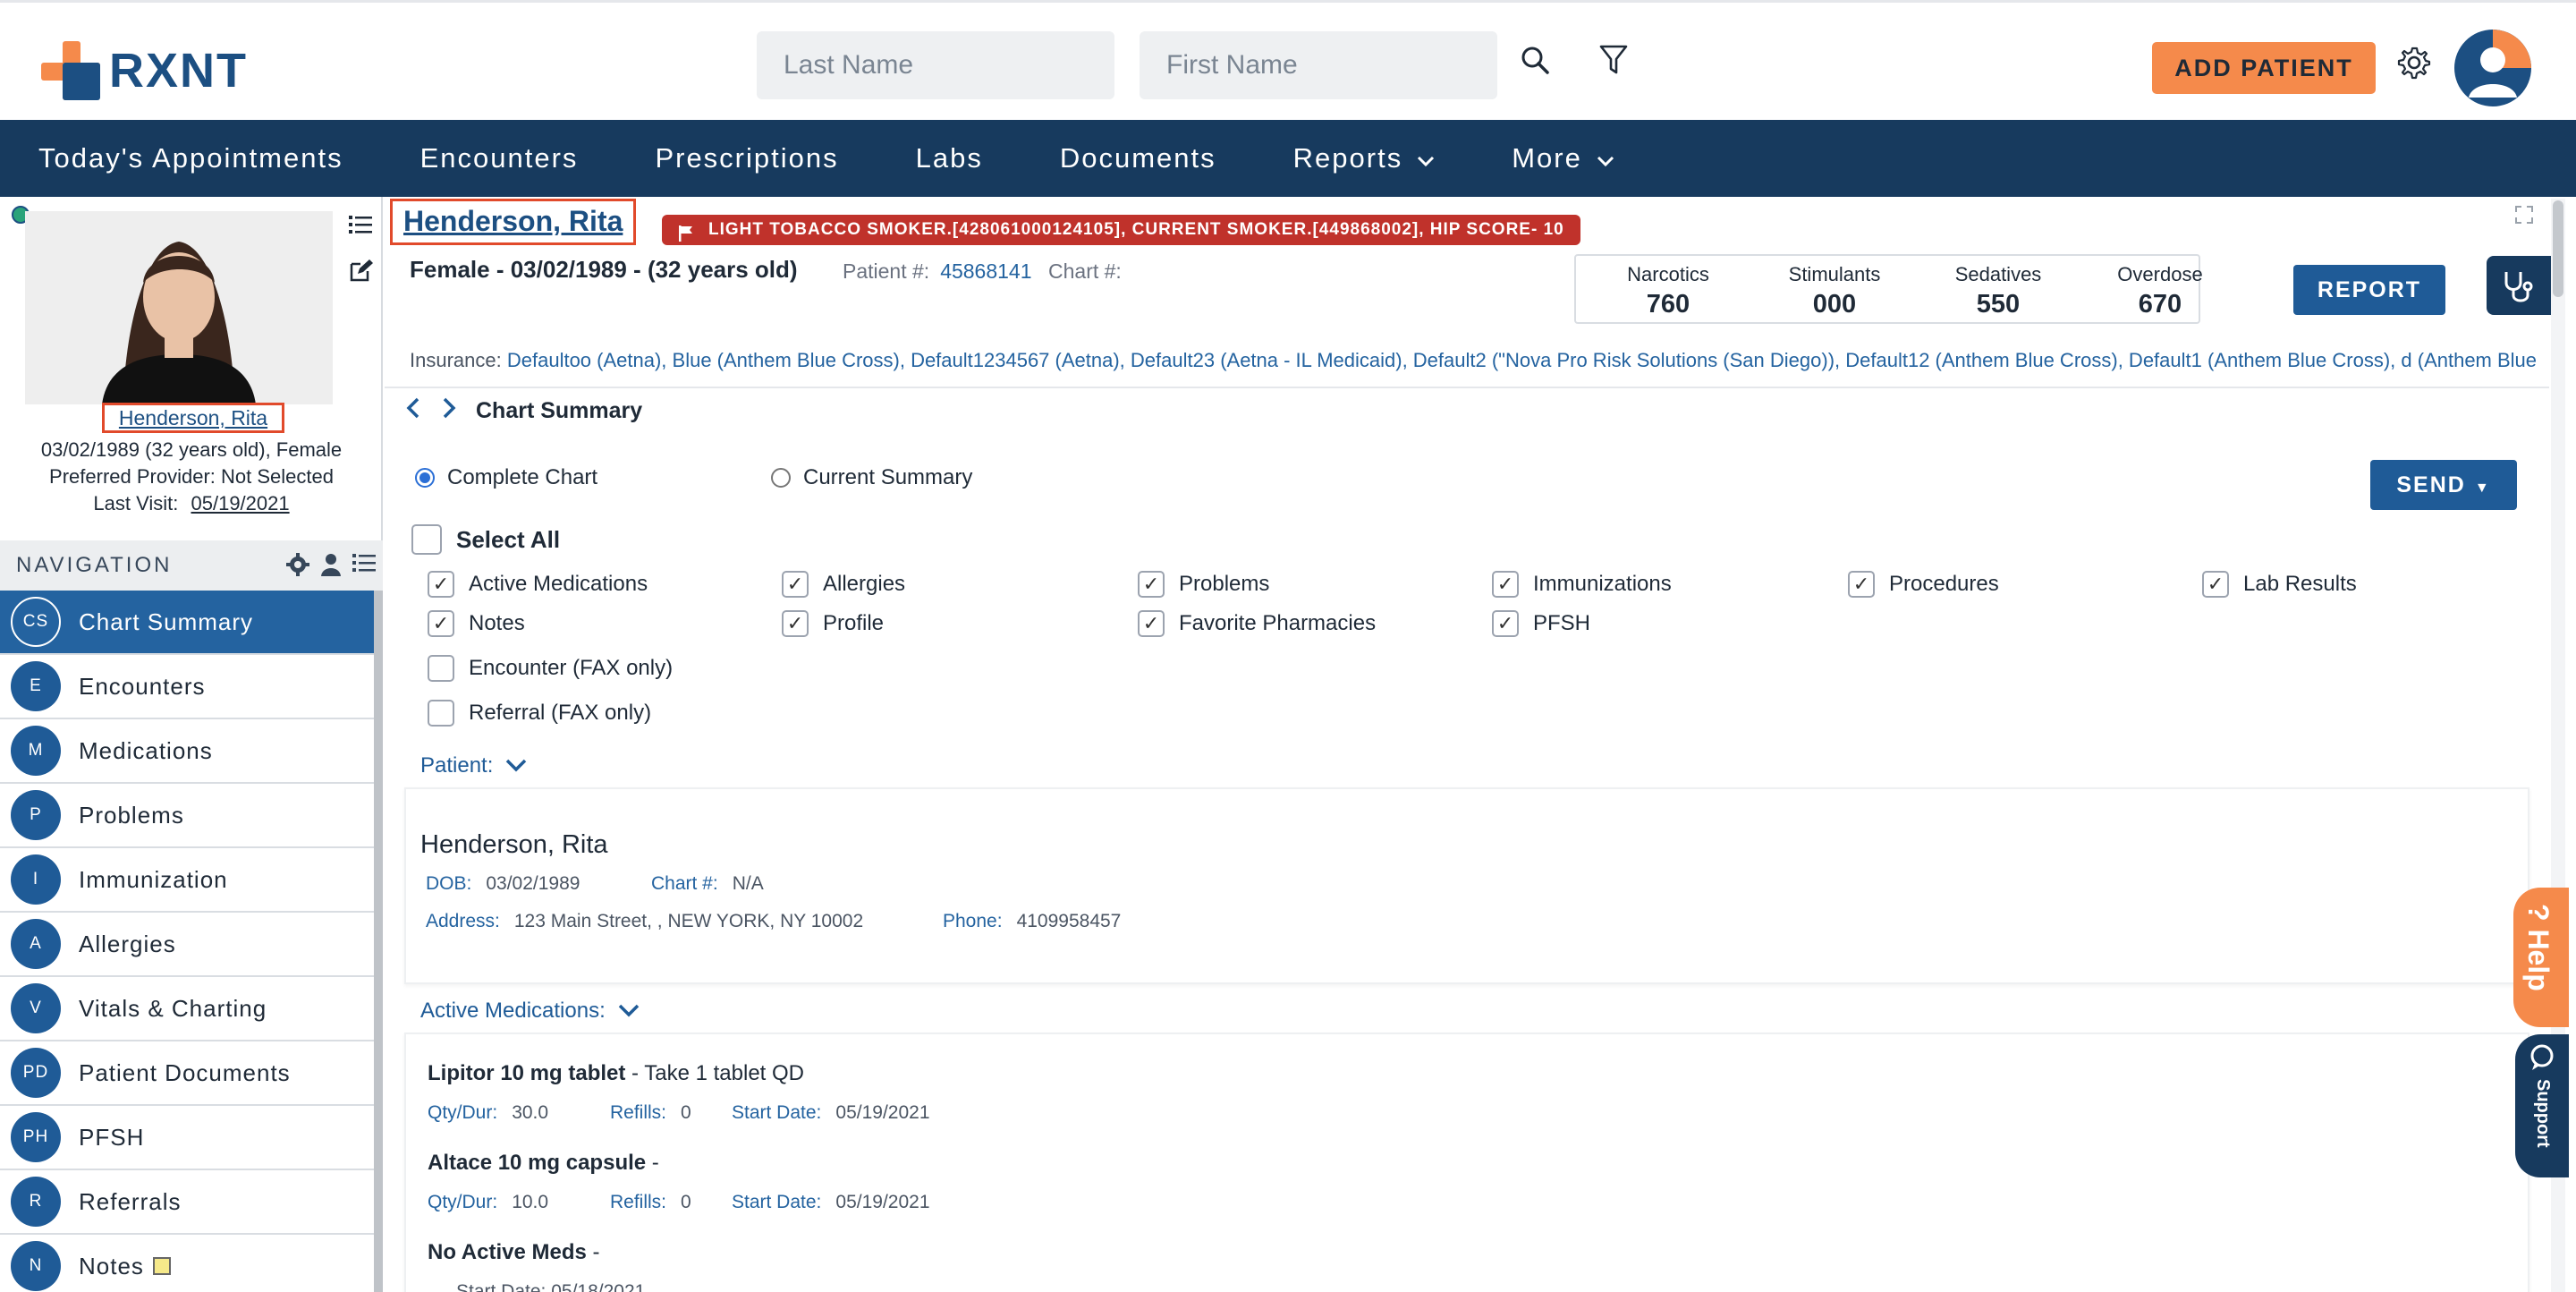  Describe the element at coordinates (187, 751) in the screenshot. I see `sidebar-item-medications: M Medications` at that location.